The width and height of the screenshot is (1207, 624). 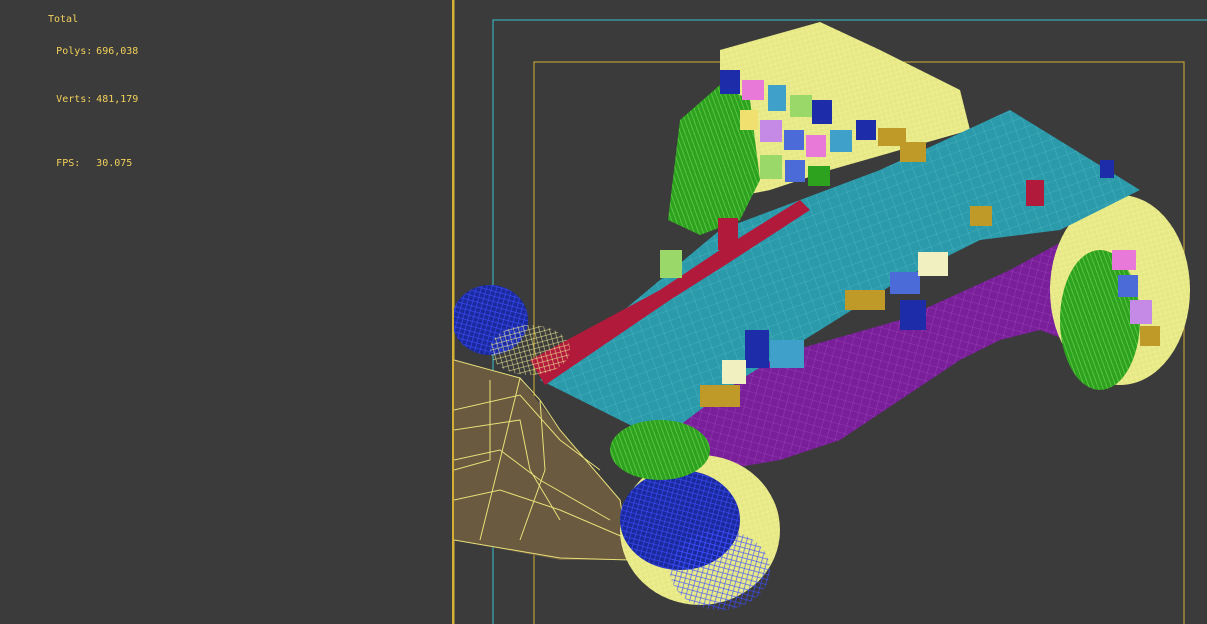 I want to click on foliage-right-green-wire, so click(x=1100, y=320).